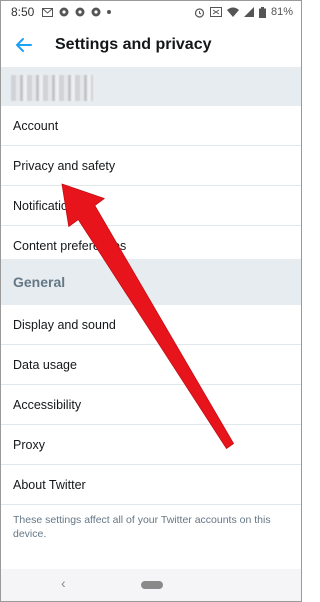 This screenshot has width=320, height=602. I want to click on alarm-icon, so click(199, 12).